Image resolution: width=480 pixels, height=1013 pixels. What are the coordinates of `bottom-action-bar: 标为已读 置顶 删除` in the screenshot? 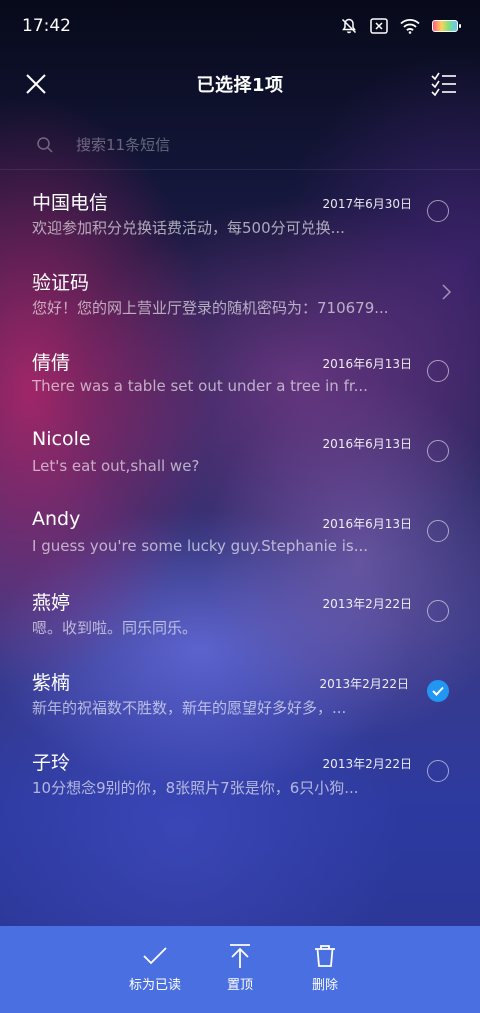 It's located at (240, 969).